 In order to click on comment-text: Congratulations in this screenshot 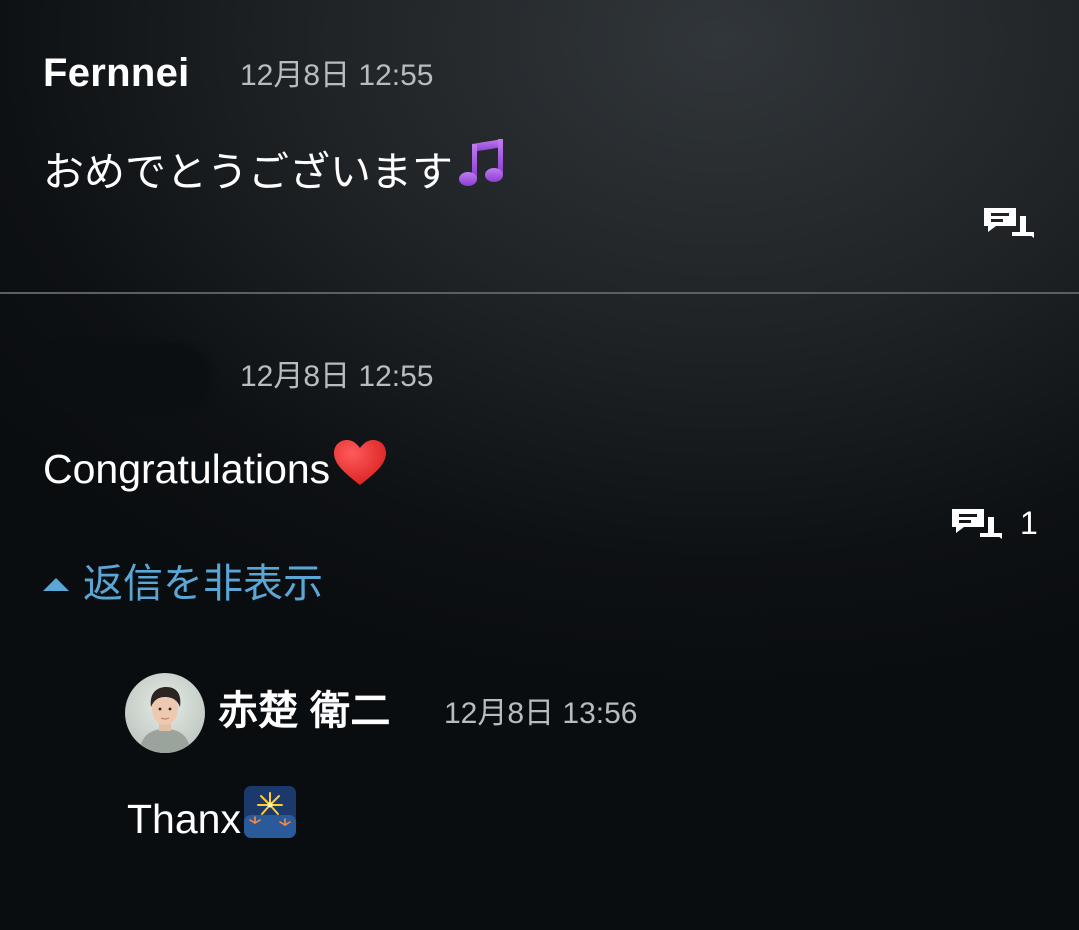, I will do `click(215, 466)`.